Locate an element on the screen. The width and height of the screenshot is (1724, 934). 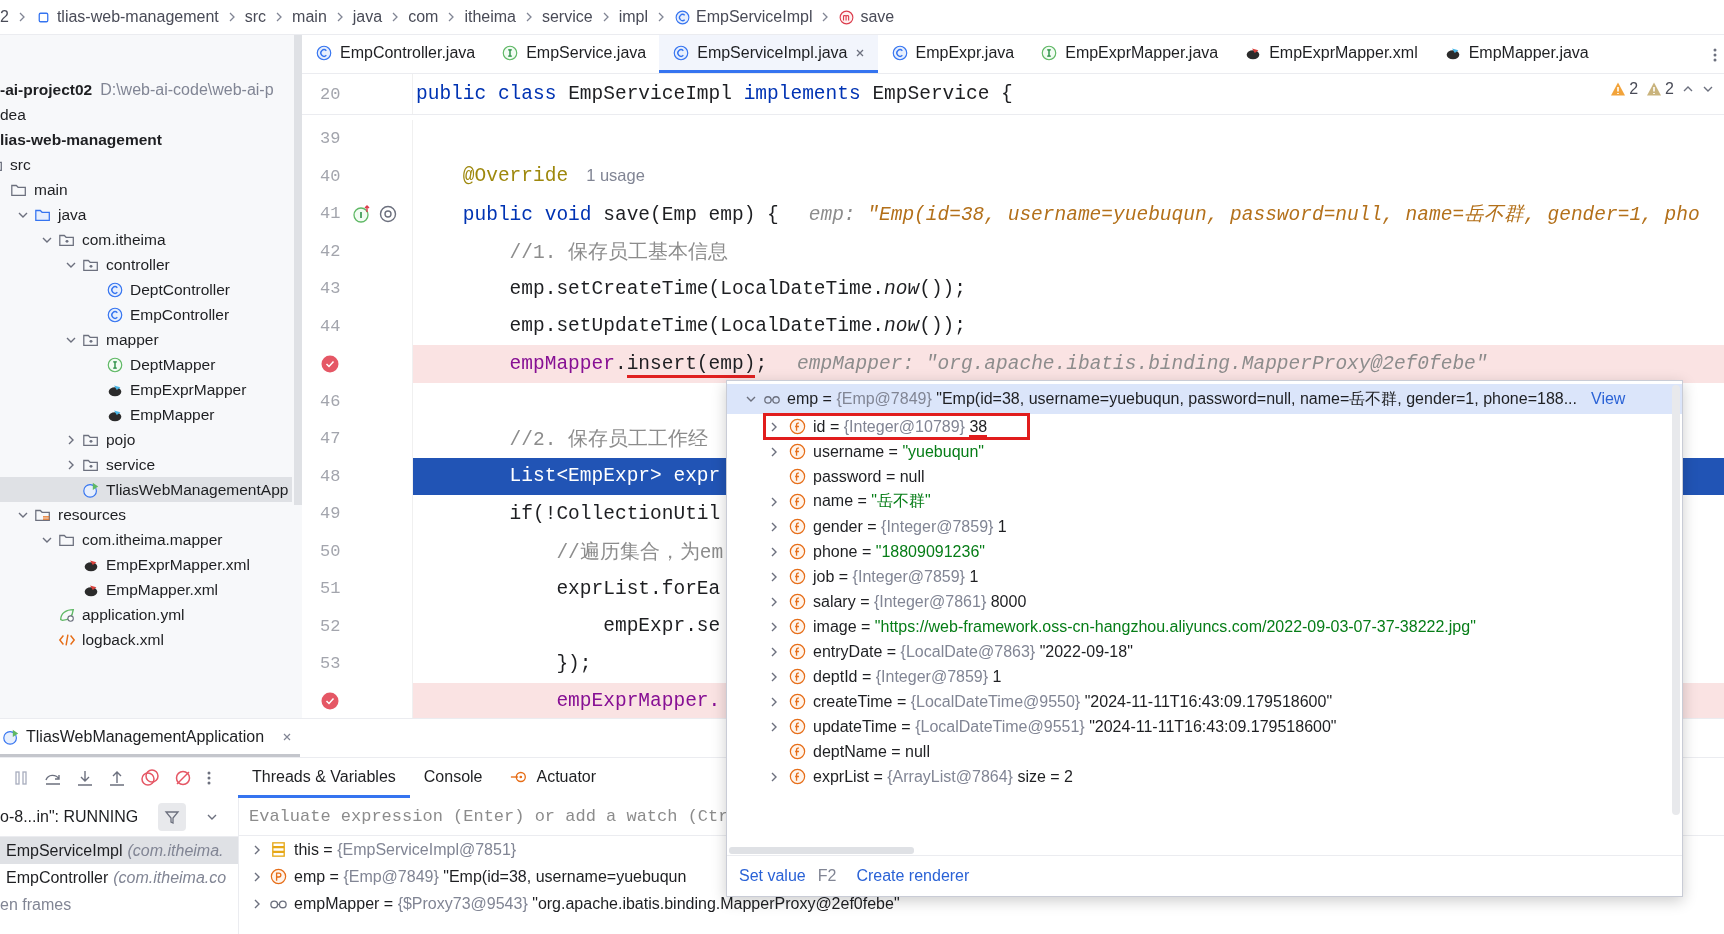
shortcut-label: F2 is located at coordinates (827, 876).